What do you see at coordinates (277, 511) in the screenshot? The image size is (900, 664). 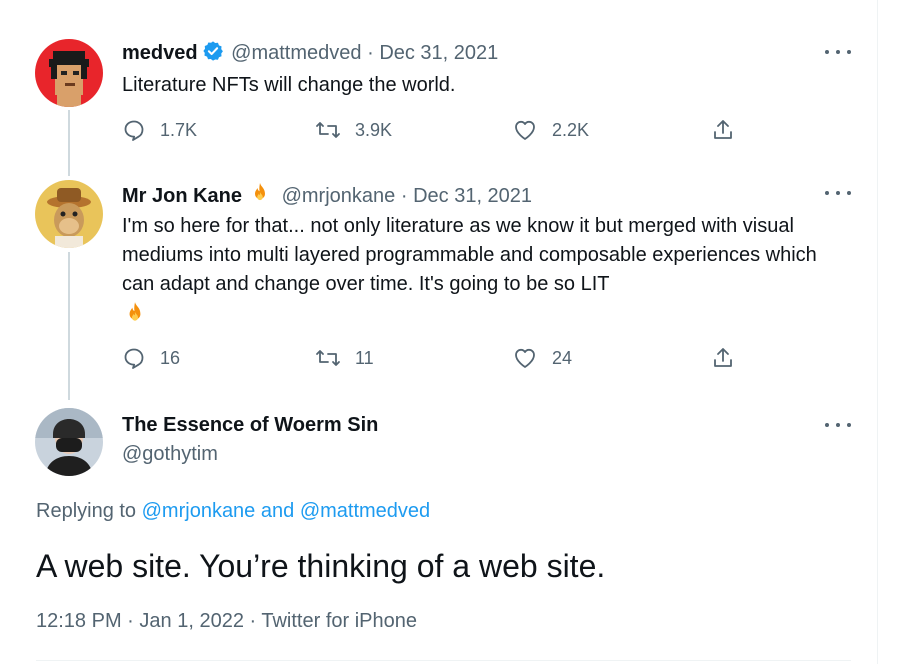 I see `reply-and-text: and` at bounding box center [277, 511].